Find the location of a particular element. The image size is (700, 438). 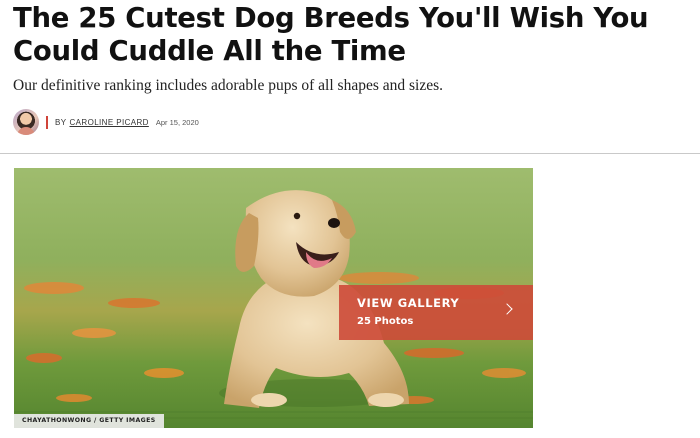

view-gallery-button: VIEW GALLERY 25 Photos is located at coordinates (436, 312).